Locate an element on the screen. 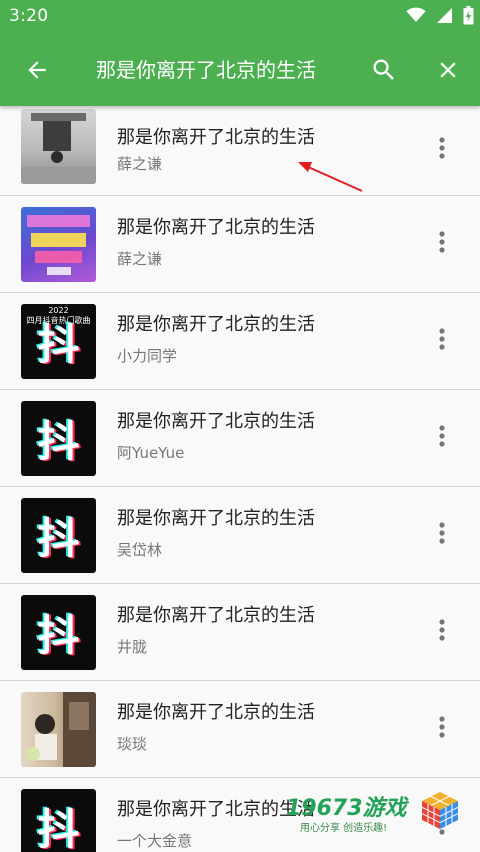  back-button is located at coordinates (37, 70).